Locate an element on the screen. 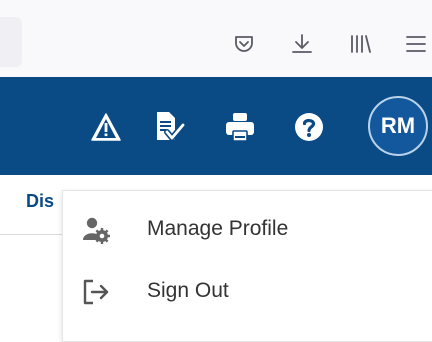  divider is located at coordinates (31, 234).